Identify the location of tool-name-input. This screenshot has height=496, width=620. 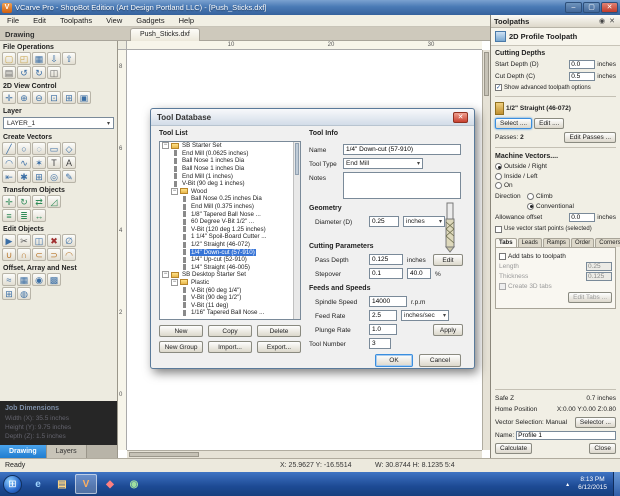
(402, 149).